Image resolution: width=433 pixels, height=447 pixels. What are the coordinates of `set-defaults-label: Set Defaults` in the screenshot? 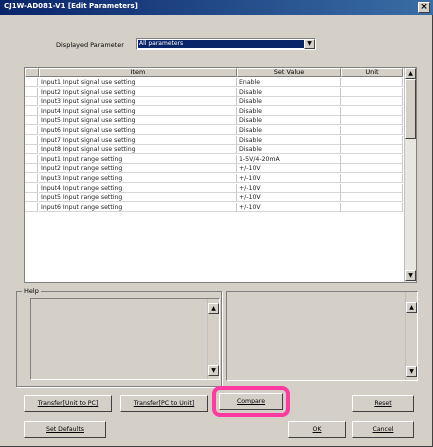 It's located at (65, 429).